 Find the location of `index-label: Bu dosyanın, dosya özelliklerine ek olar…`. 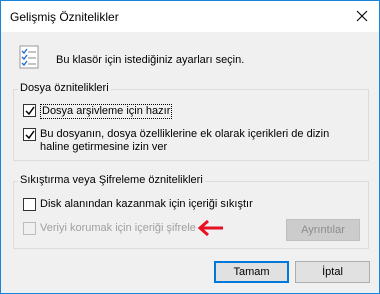

index-label: Bu dosyanın, dosya özelliklerine ek olar… is located at coordinates (184, 141).